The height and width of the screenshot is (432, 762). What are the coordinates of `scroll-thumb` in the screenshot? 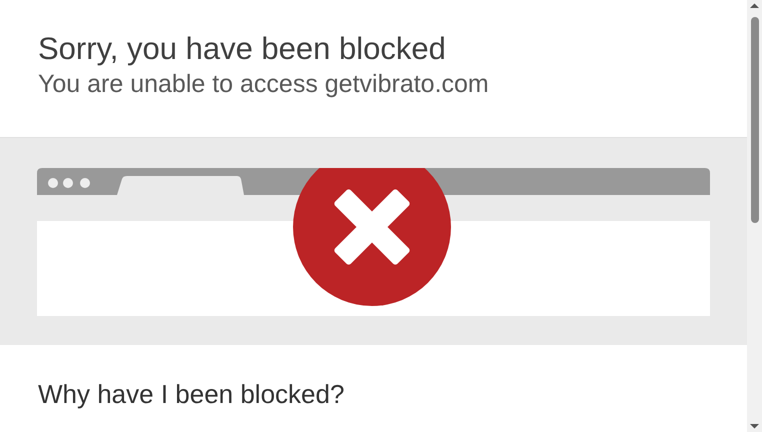 It's located at (754, 120).